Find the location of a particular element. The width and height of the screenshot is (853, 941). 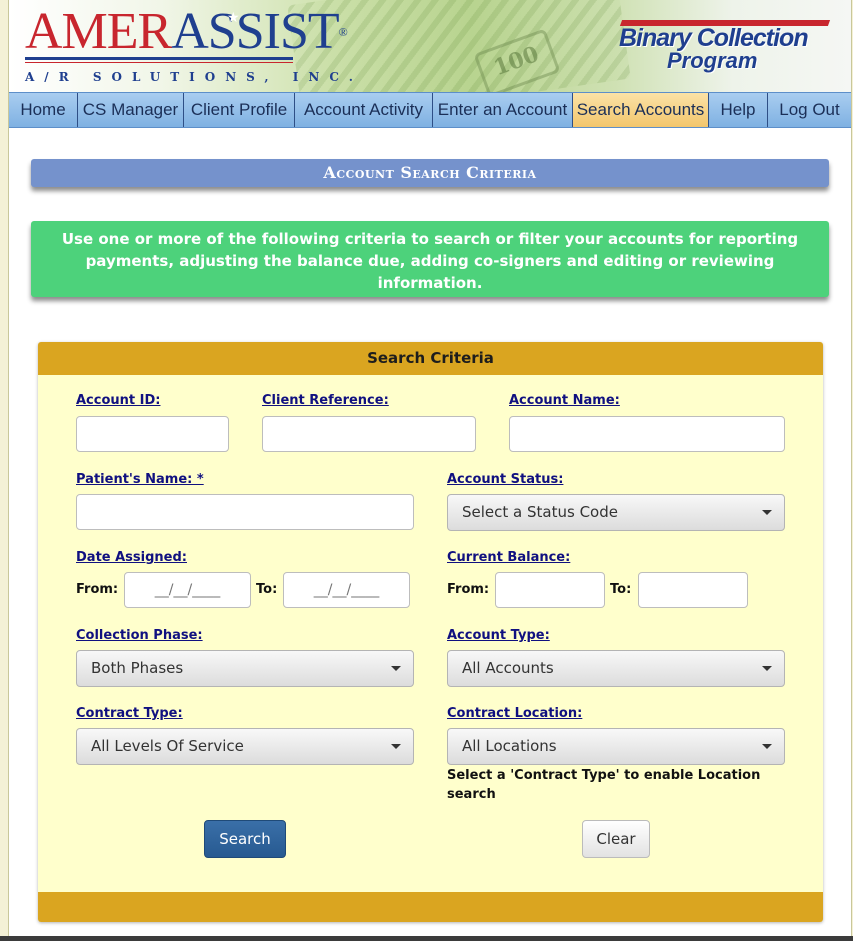

company-logo: AMERASSIST® is located at coordinates (186, 32).